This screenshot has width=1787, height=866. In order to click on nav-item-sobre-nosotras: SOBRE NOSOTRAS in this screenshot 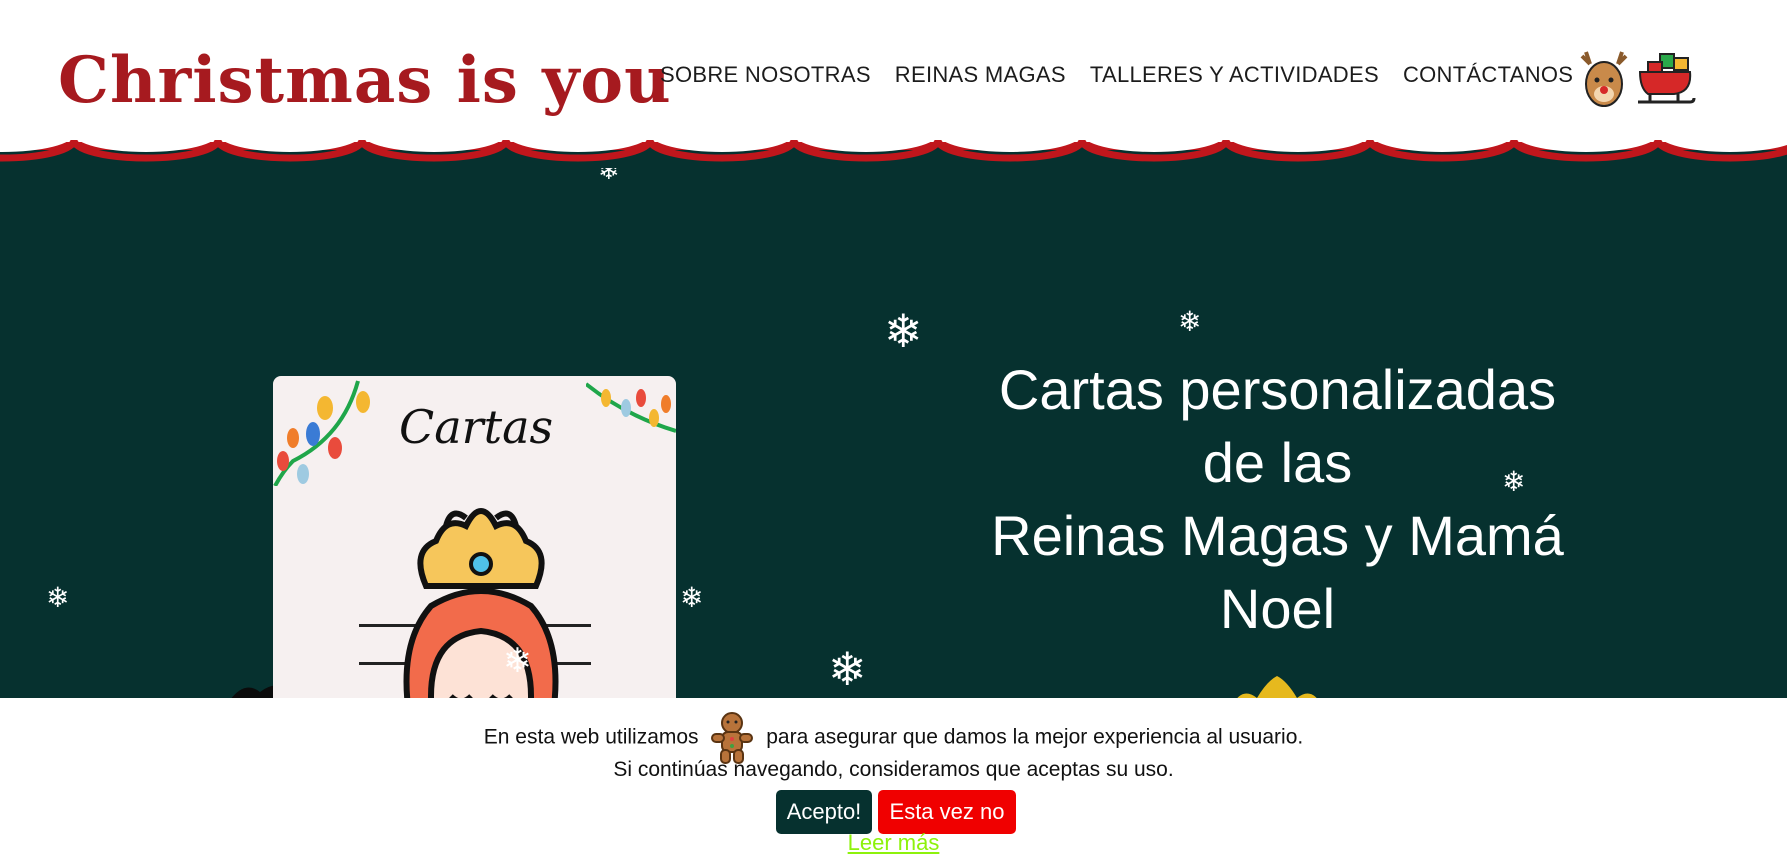, I will do `click(765, 75)`.